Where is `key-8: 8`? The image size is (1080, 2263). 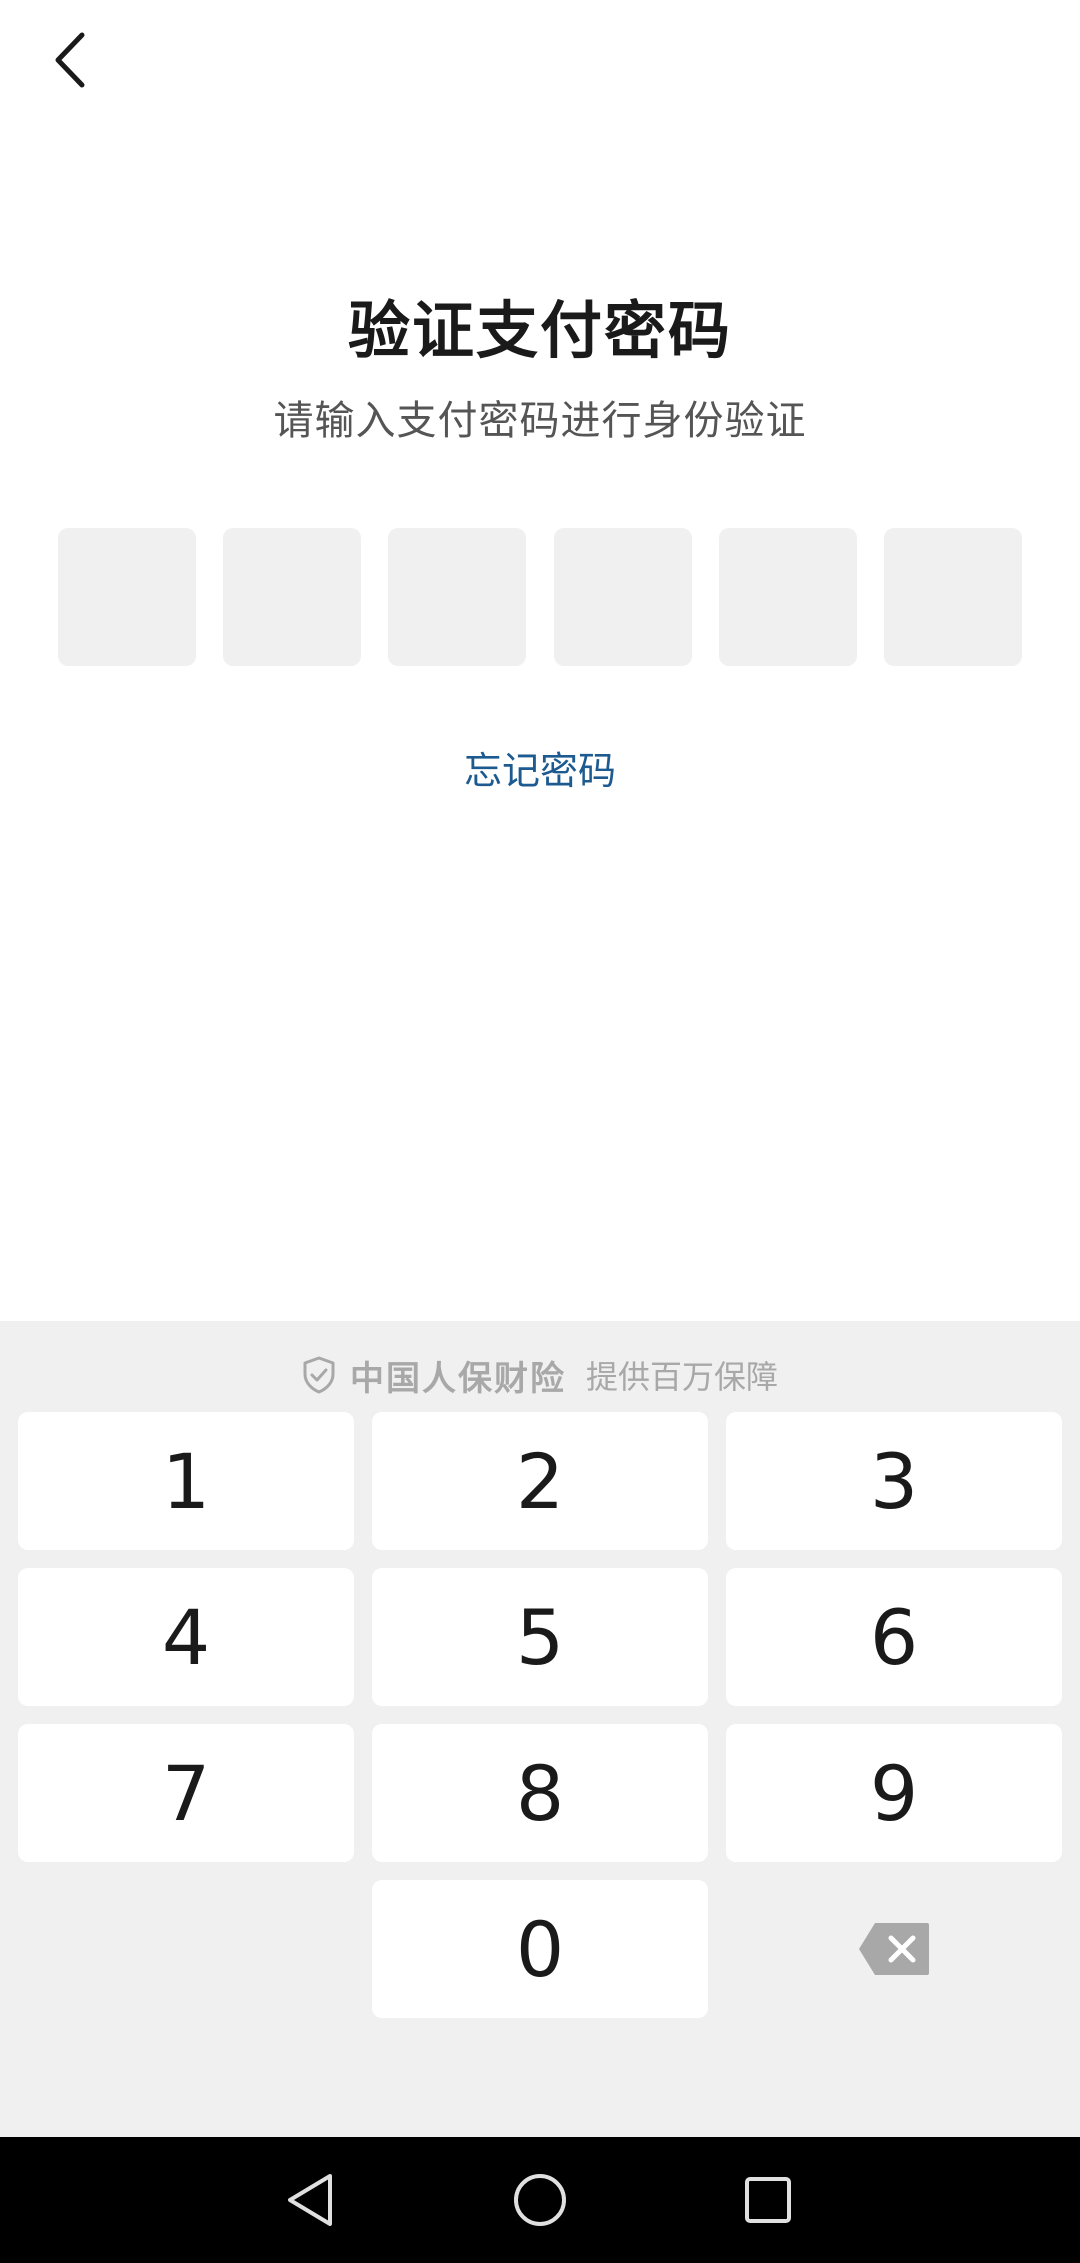 key-8: 8 is located at coordinates (540, 1793).